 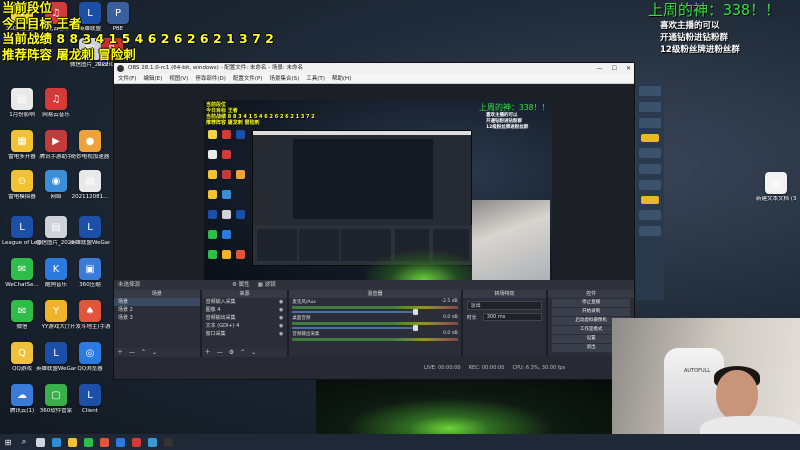 What do you see at coordinates (22, 369) in the screenshot?
I see `desktop-shortcut-label: QQ游戏` at bounding box center [22, 369].